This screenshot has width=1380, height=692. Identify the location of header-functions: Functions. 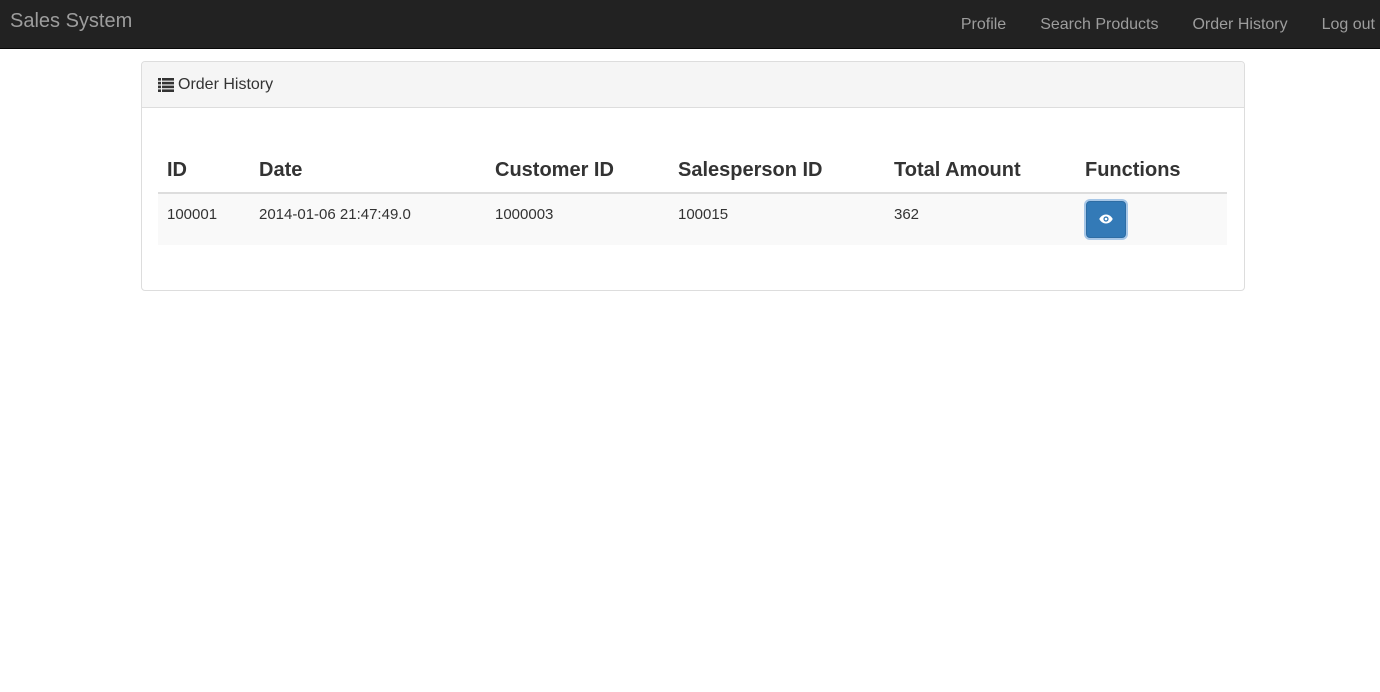
(1151, 170).